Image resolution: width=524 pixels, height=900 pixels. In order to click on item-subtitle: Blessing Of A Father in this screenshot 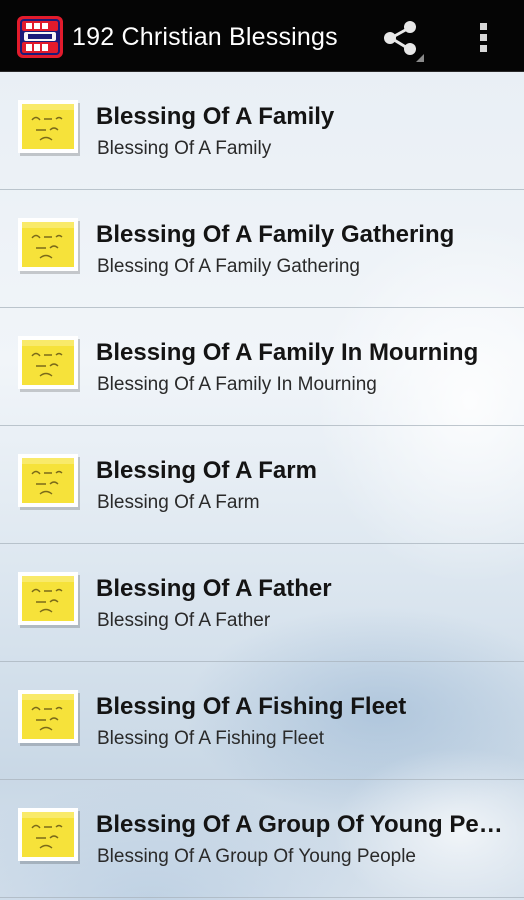, I will do `click(184, 620)`.